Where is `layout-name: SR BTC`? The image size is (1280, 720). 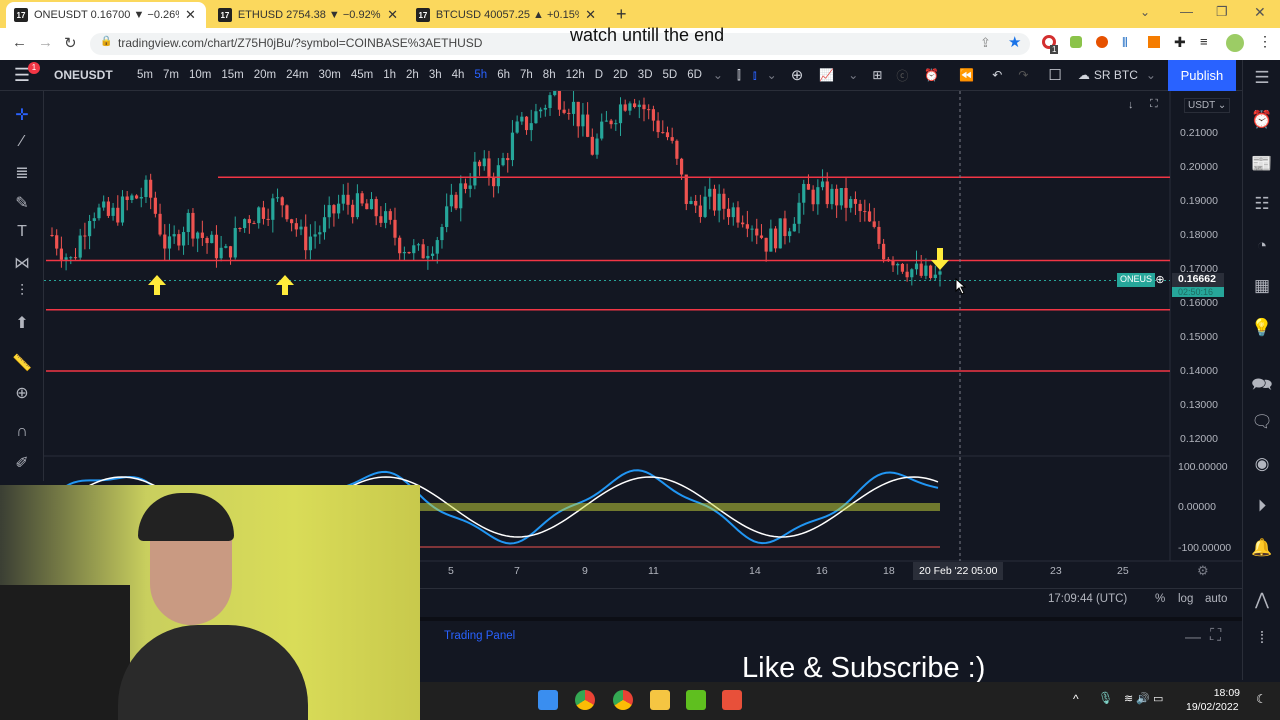 layout-name: SR BTC is located at coordinates (1116, 75).